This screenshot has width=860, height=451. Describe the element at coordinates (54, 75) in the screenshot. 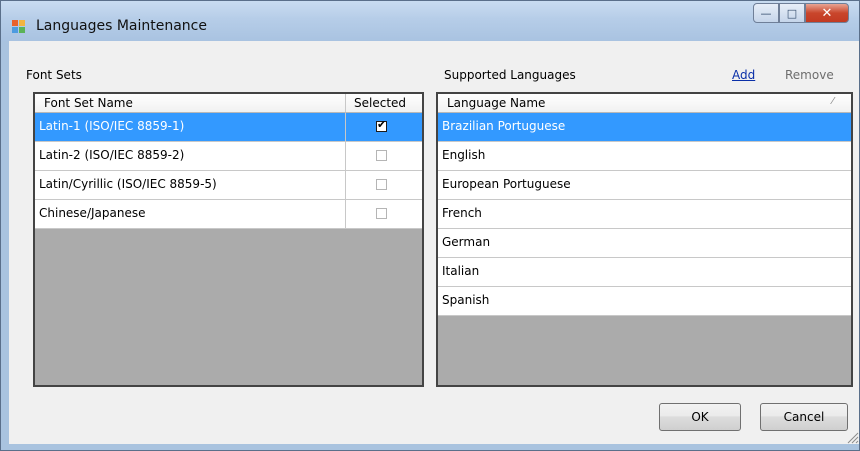

I see `font-sets-label: Font Sets` at that location.